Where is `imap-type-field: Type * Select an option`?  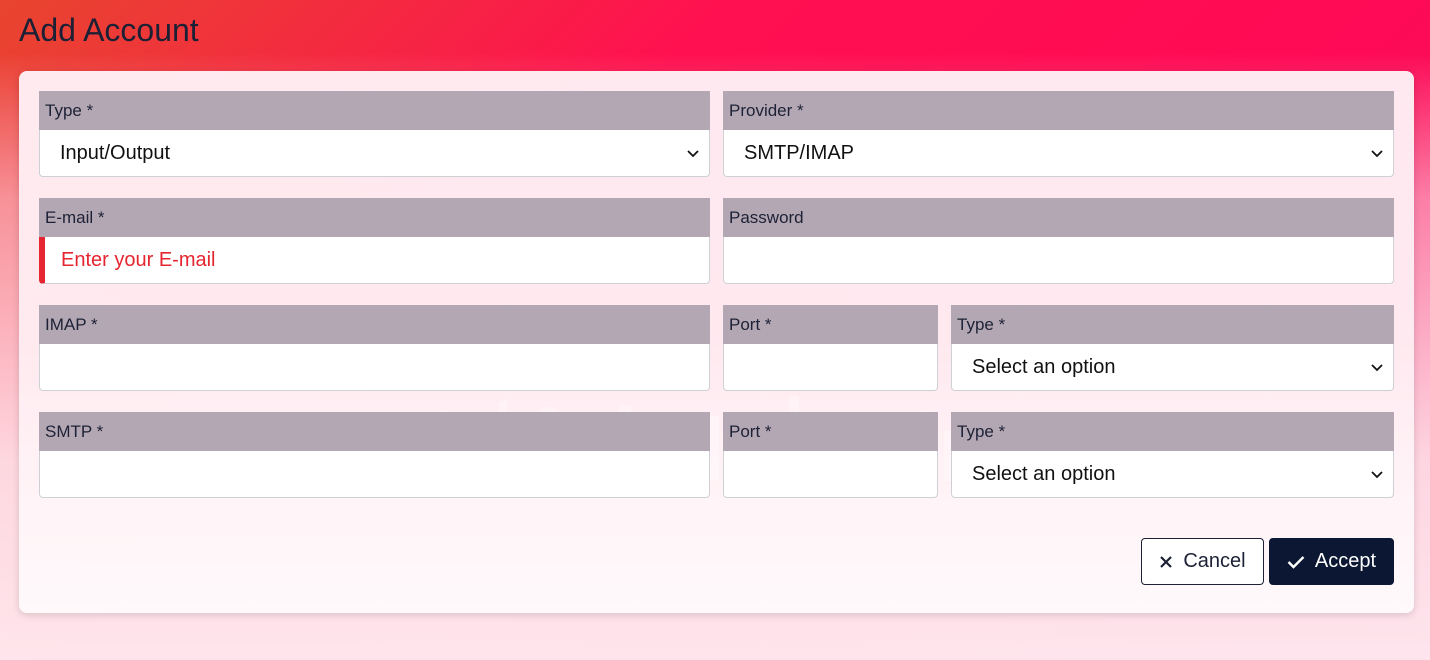 imap-type-field: Type * Select an option is located at coordinates (1172, 348).